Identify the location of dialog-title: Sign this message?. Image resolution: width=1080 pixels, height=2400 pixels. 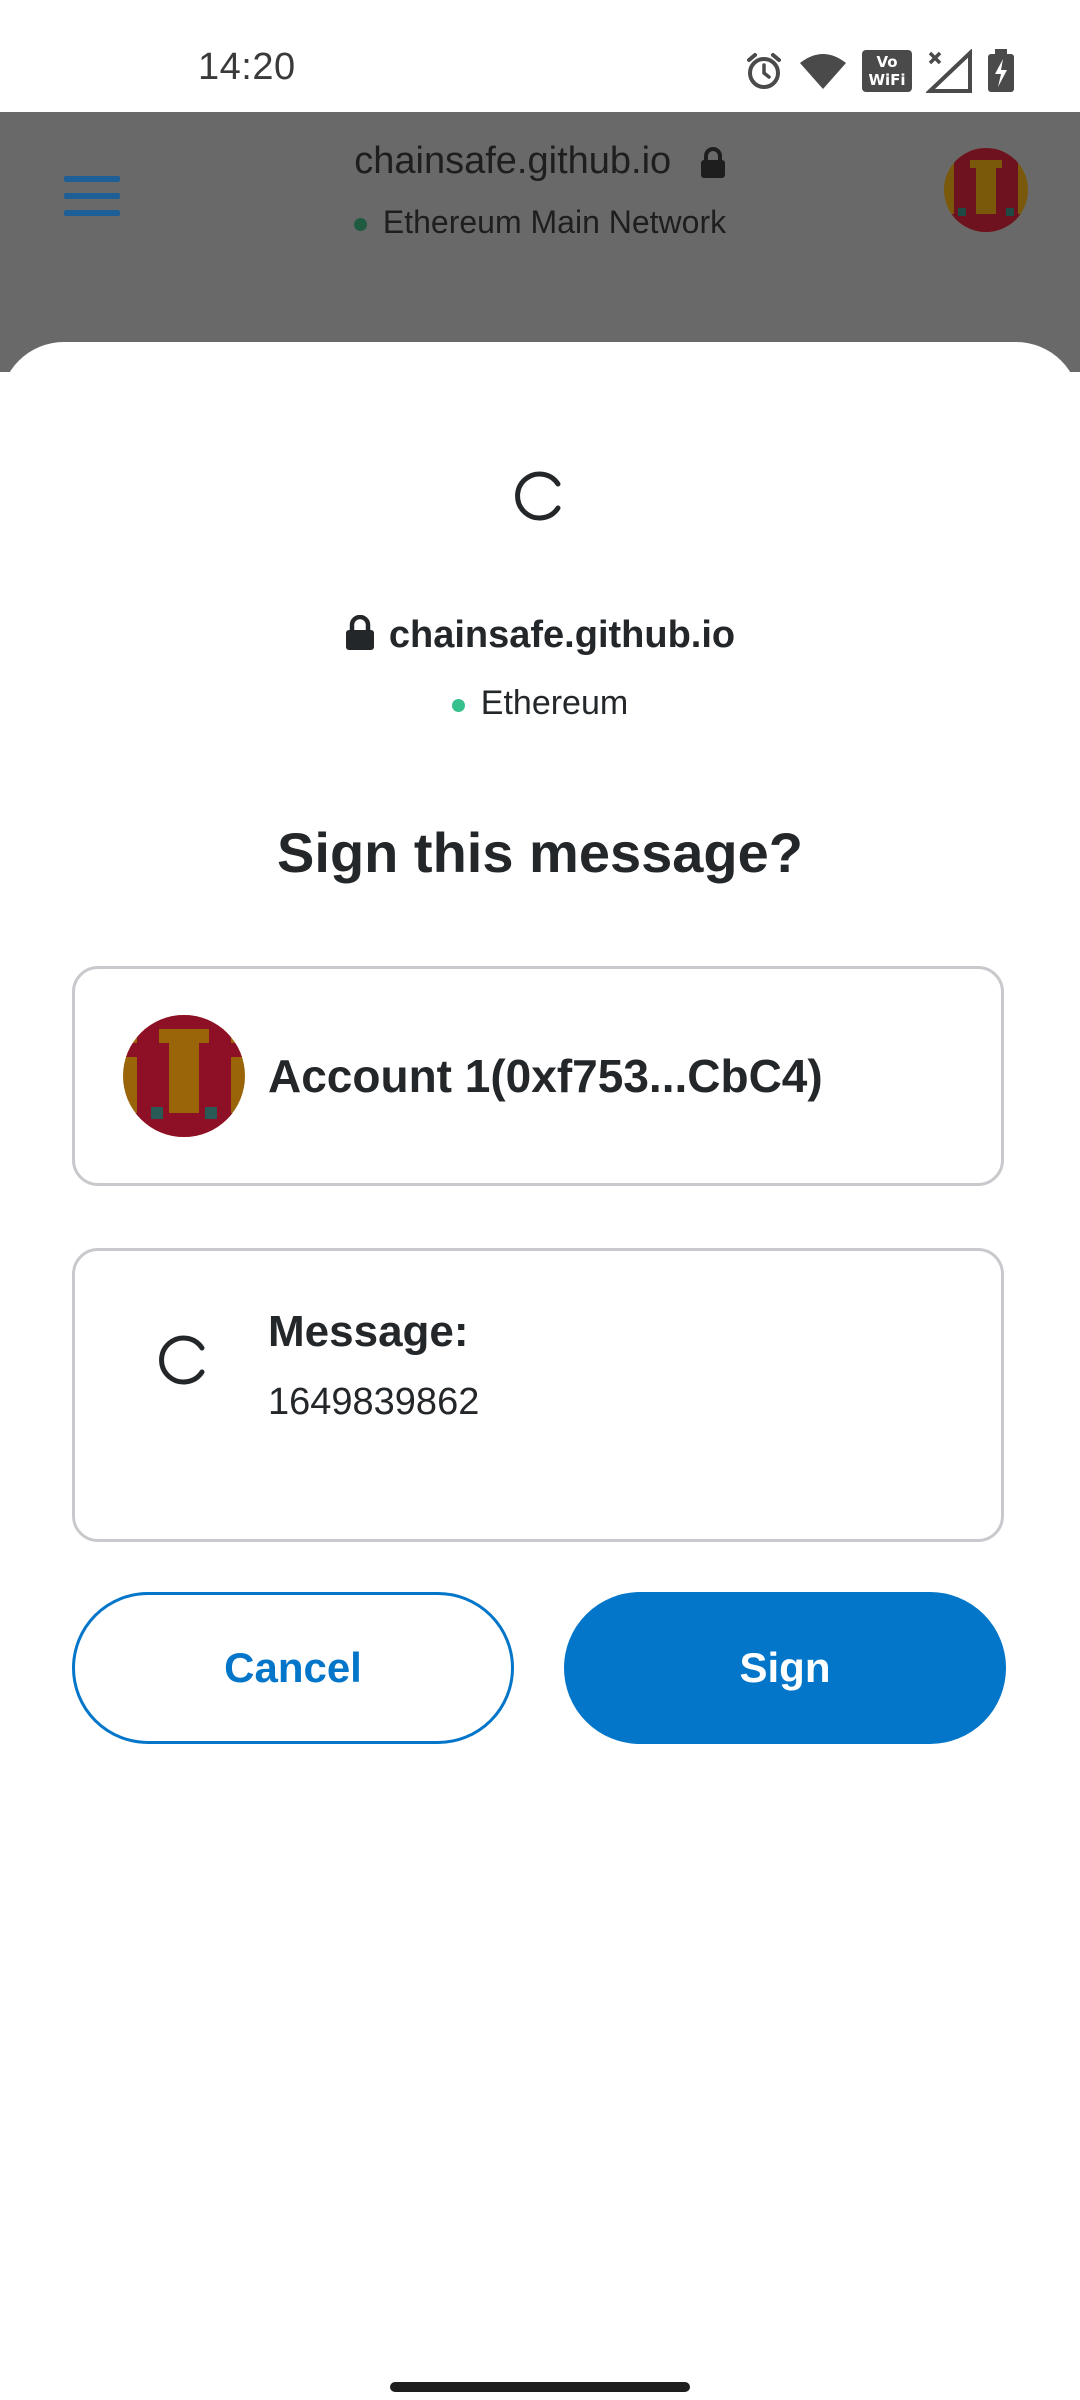
(540, 852).